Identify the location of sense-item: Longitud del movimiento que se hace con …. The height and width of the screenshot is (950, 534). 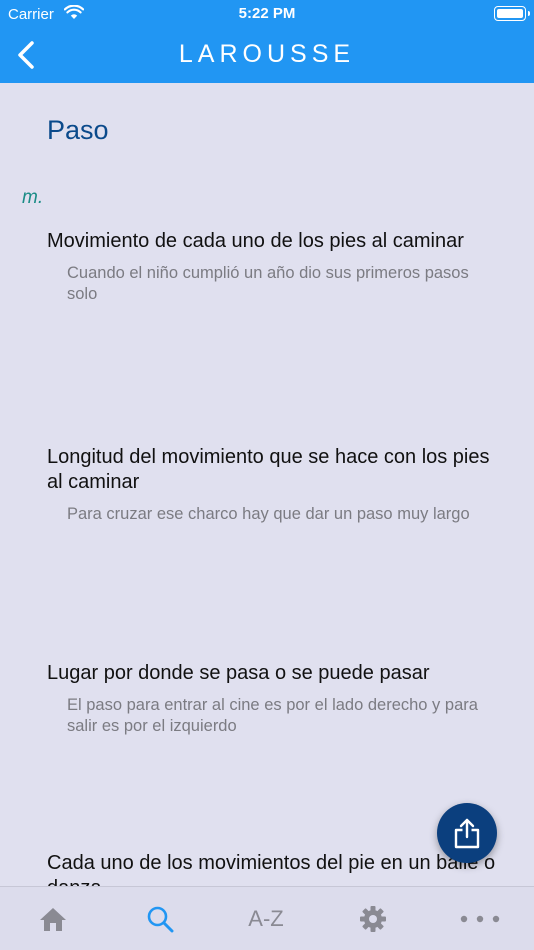
(272, 485).